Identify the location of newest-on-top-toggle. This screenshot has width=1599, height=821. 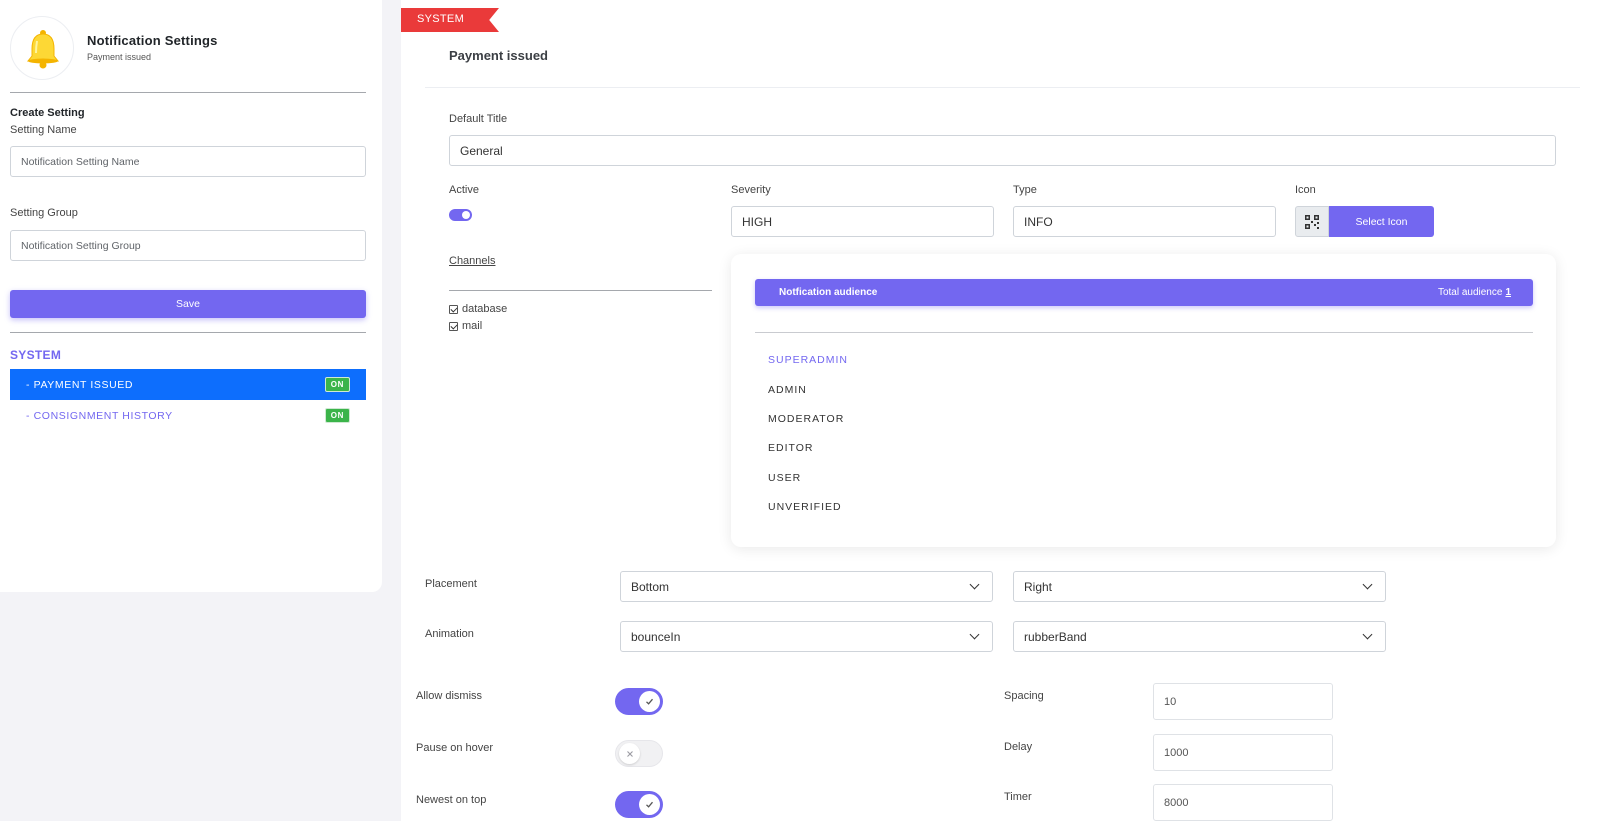
(639, 804).